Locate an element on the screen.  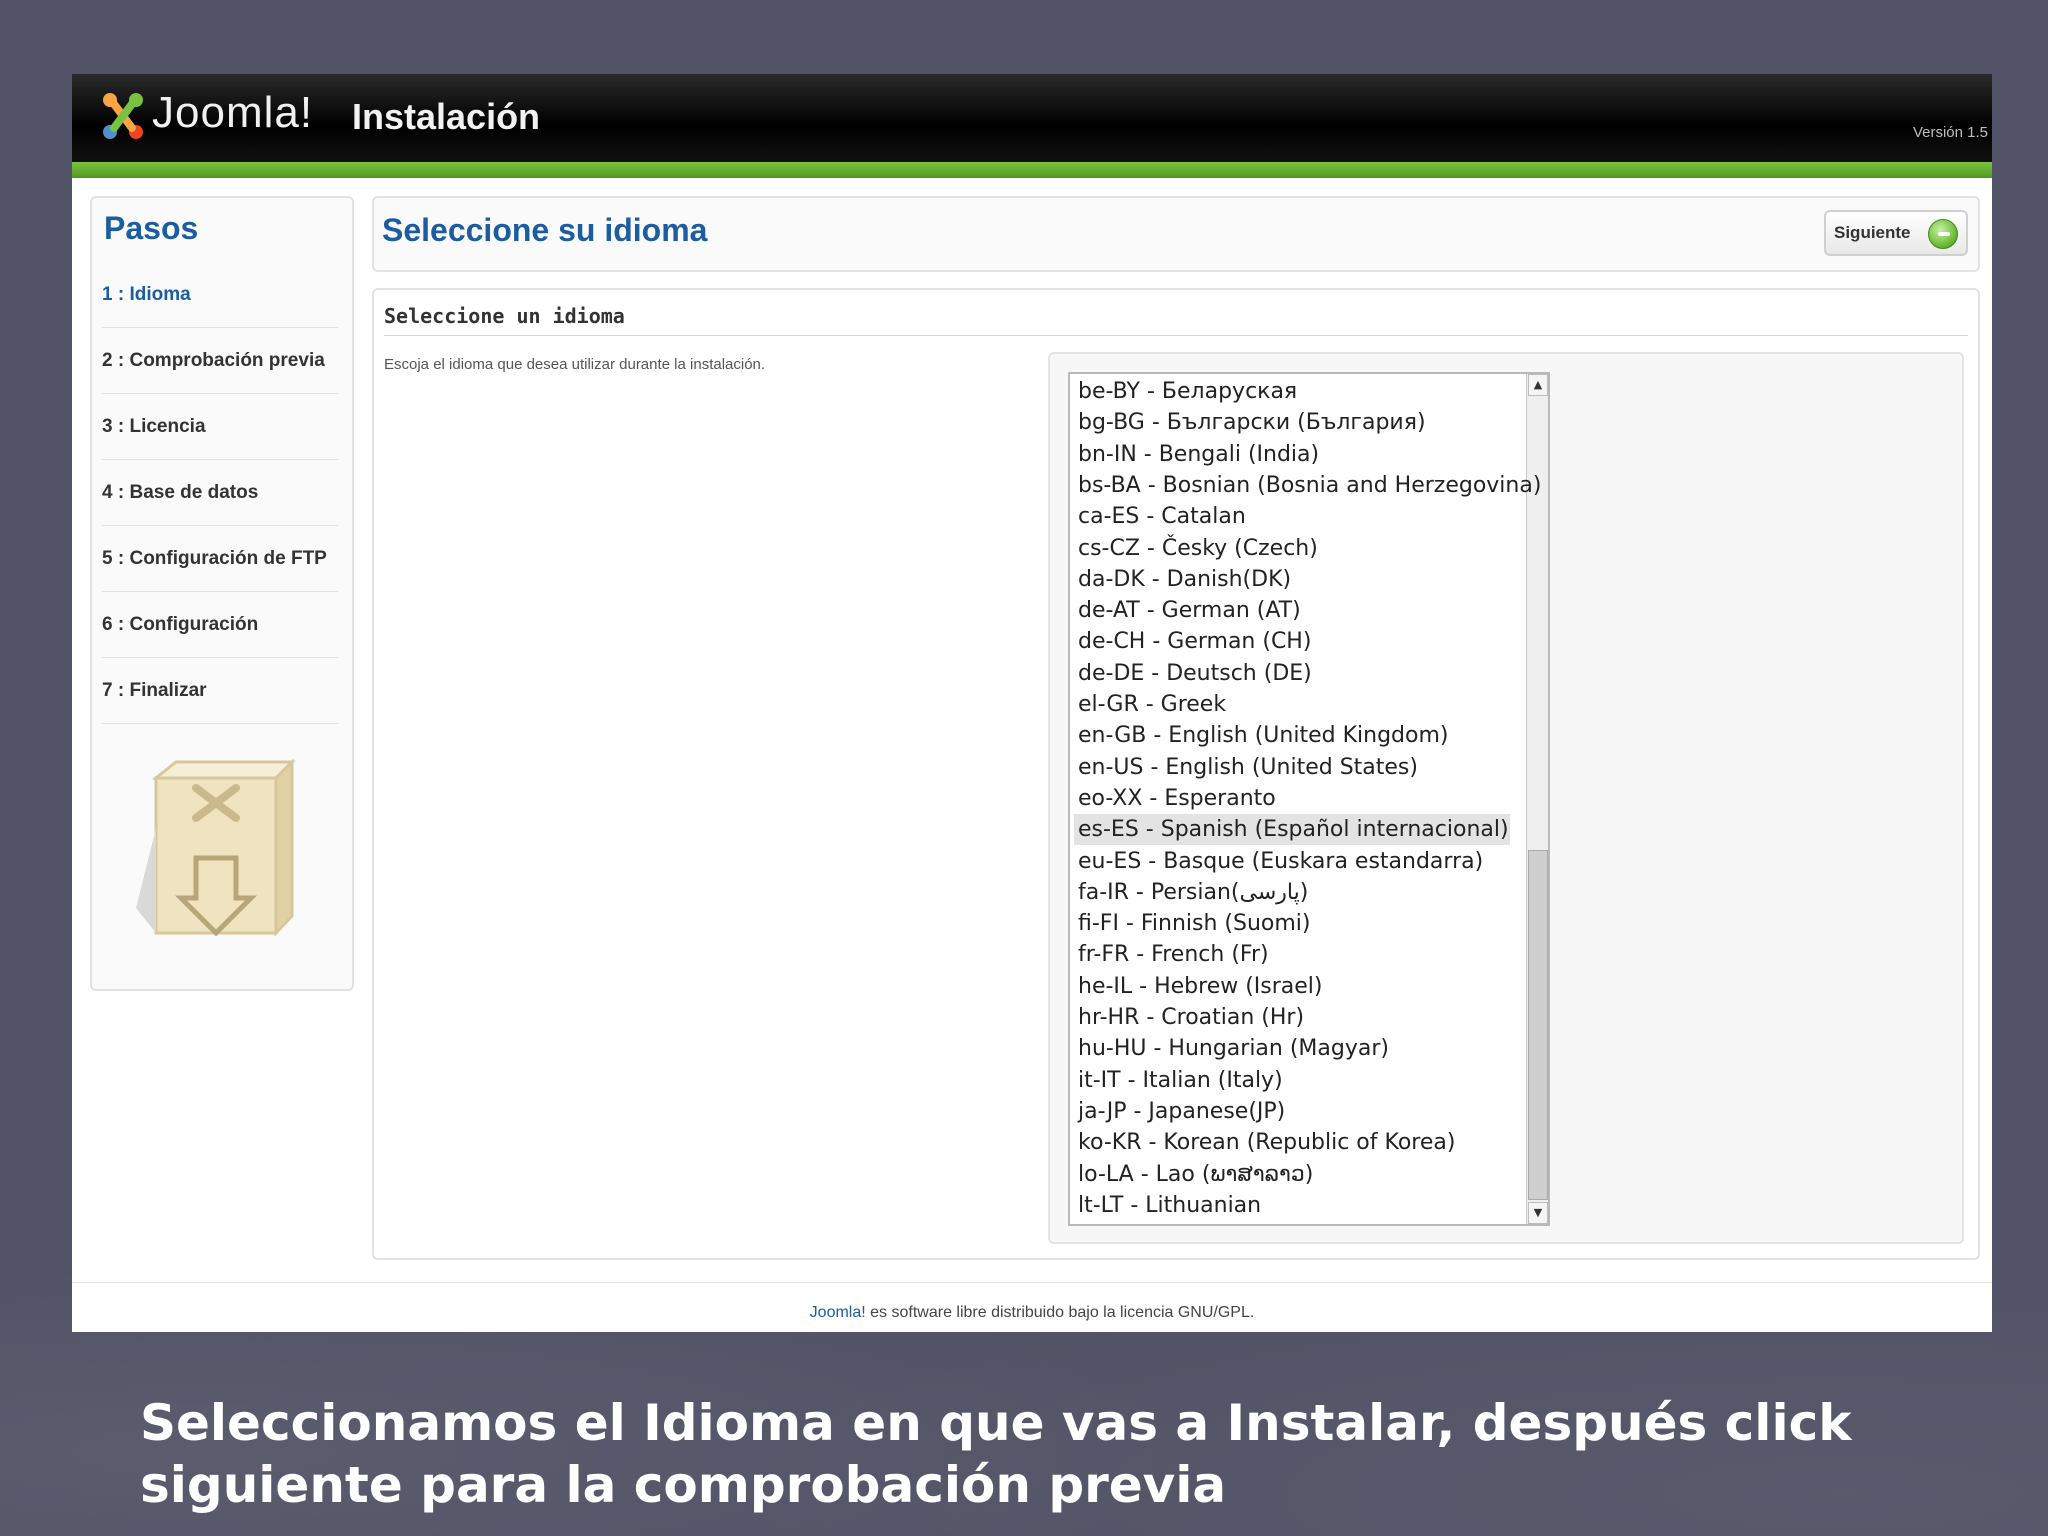
step-label: Configuración is located at coordinates (194, 624).